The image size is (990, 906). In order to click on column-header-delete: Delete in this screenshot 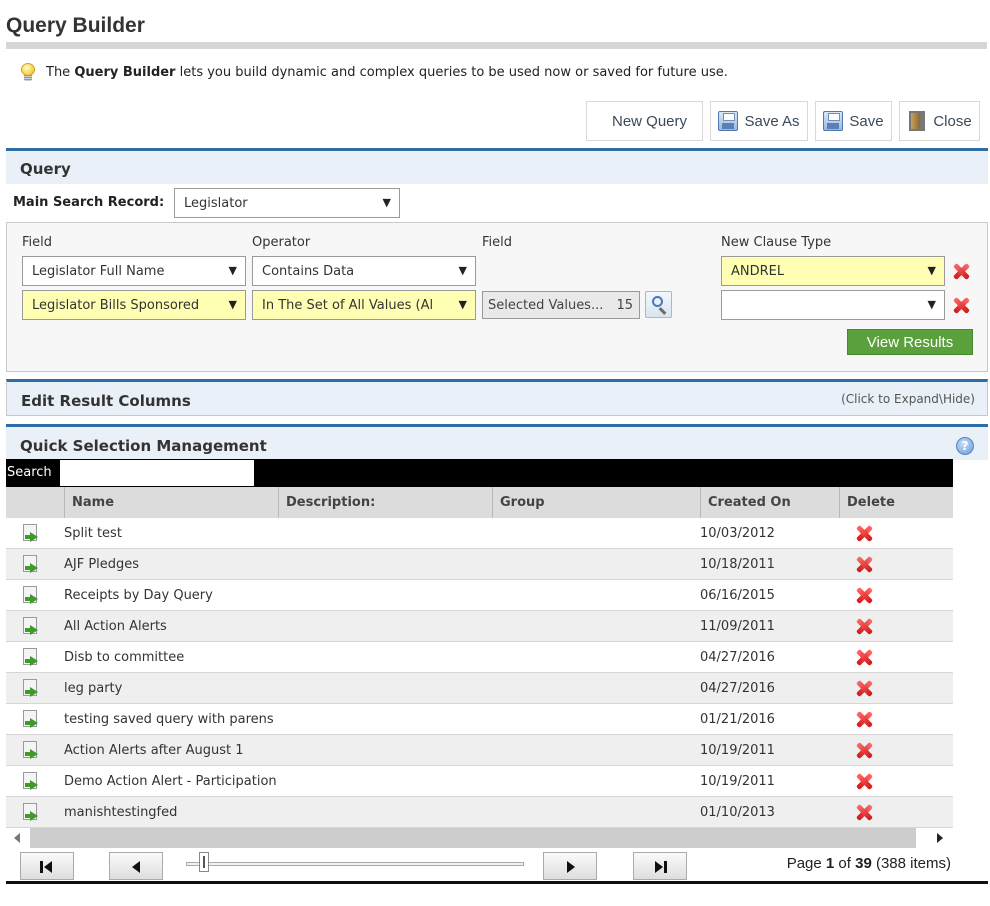, I will do `click(896, 502)`.